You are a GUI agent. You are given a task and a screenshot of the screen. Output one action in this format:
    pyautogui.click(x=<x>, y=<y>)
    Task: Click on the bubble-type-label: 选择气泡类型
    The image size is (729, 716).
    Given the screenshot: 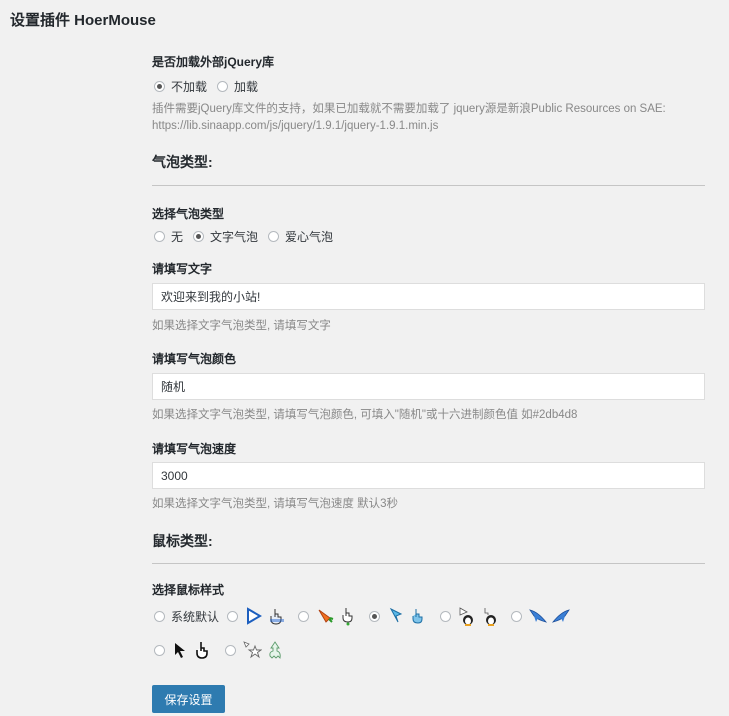 What is the action you would take?
    pyautogui.click(x=188, y=214)
    